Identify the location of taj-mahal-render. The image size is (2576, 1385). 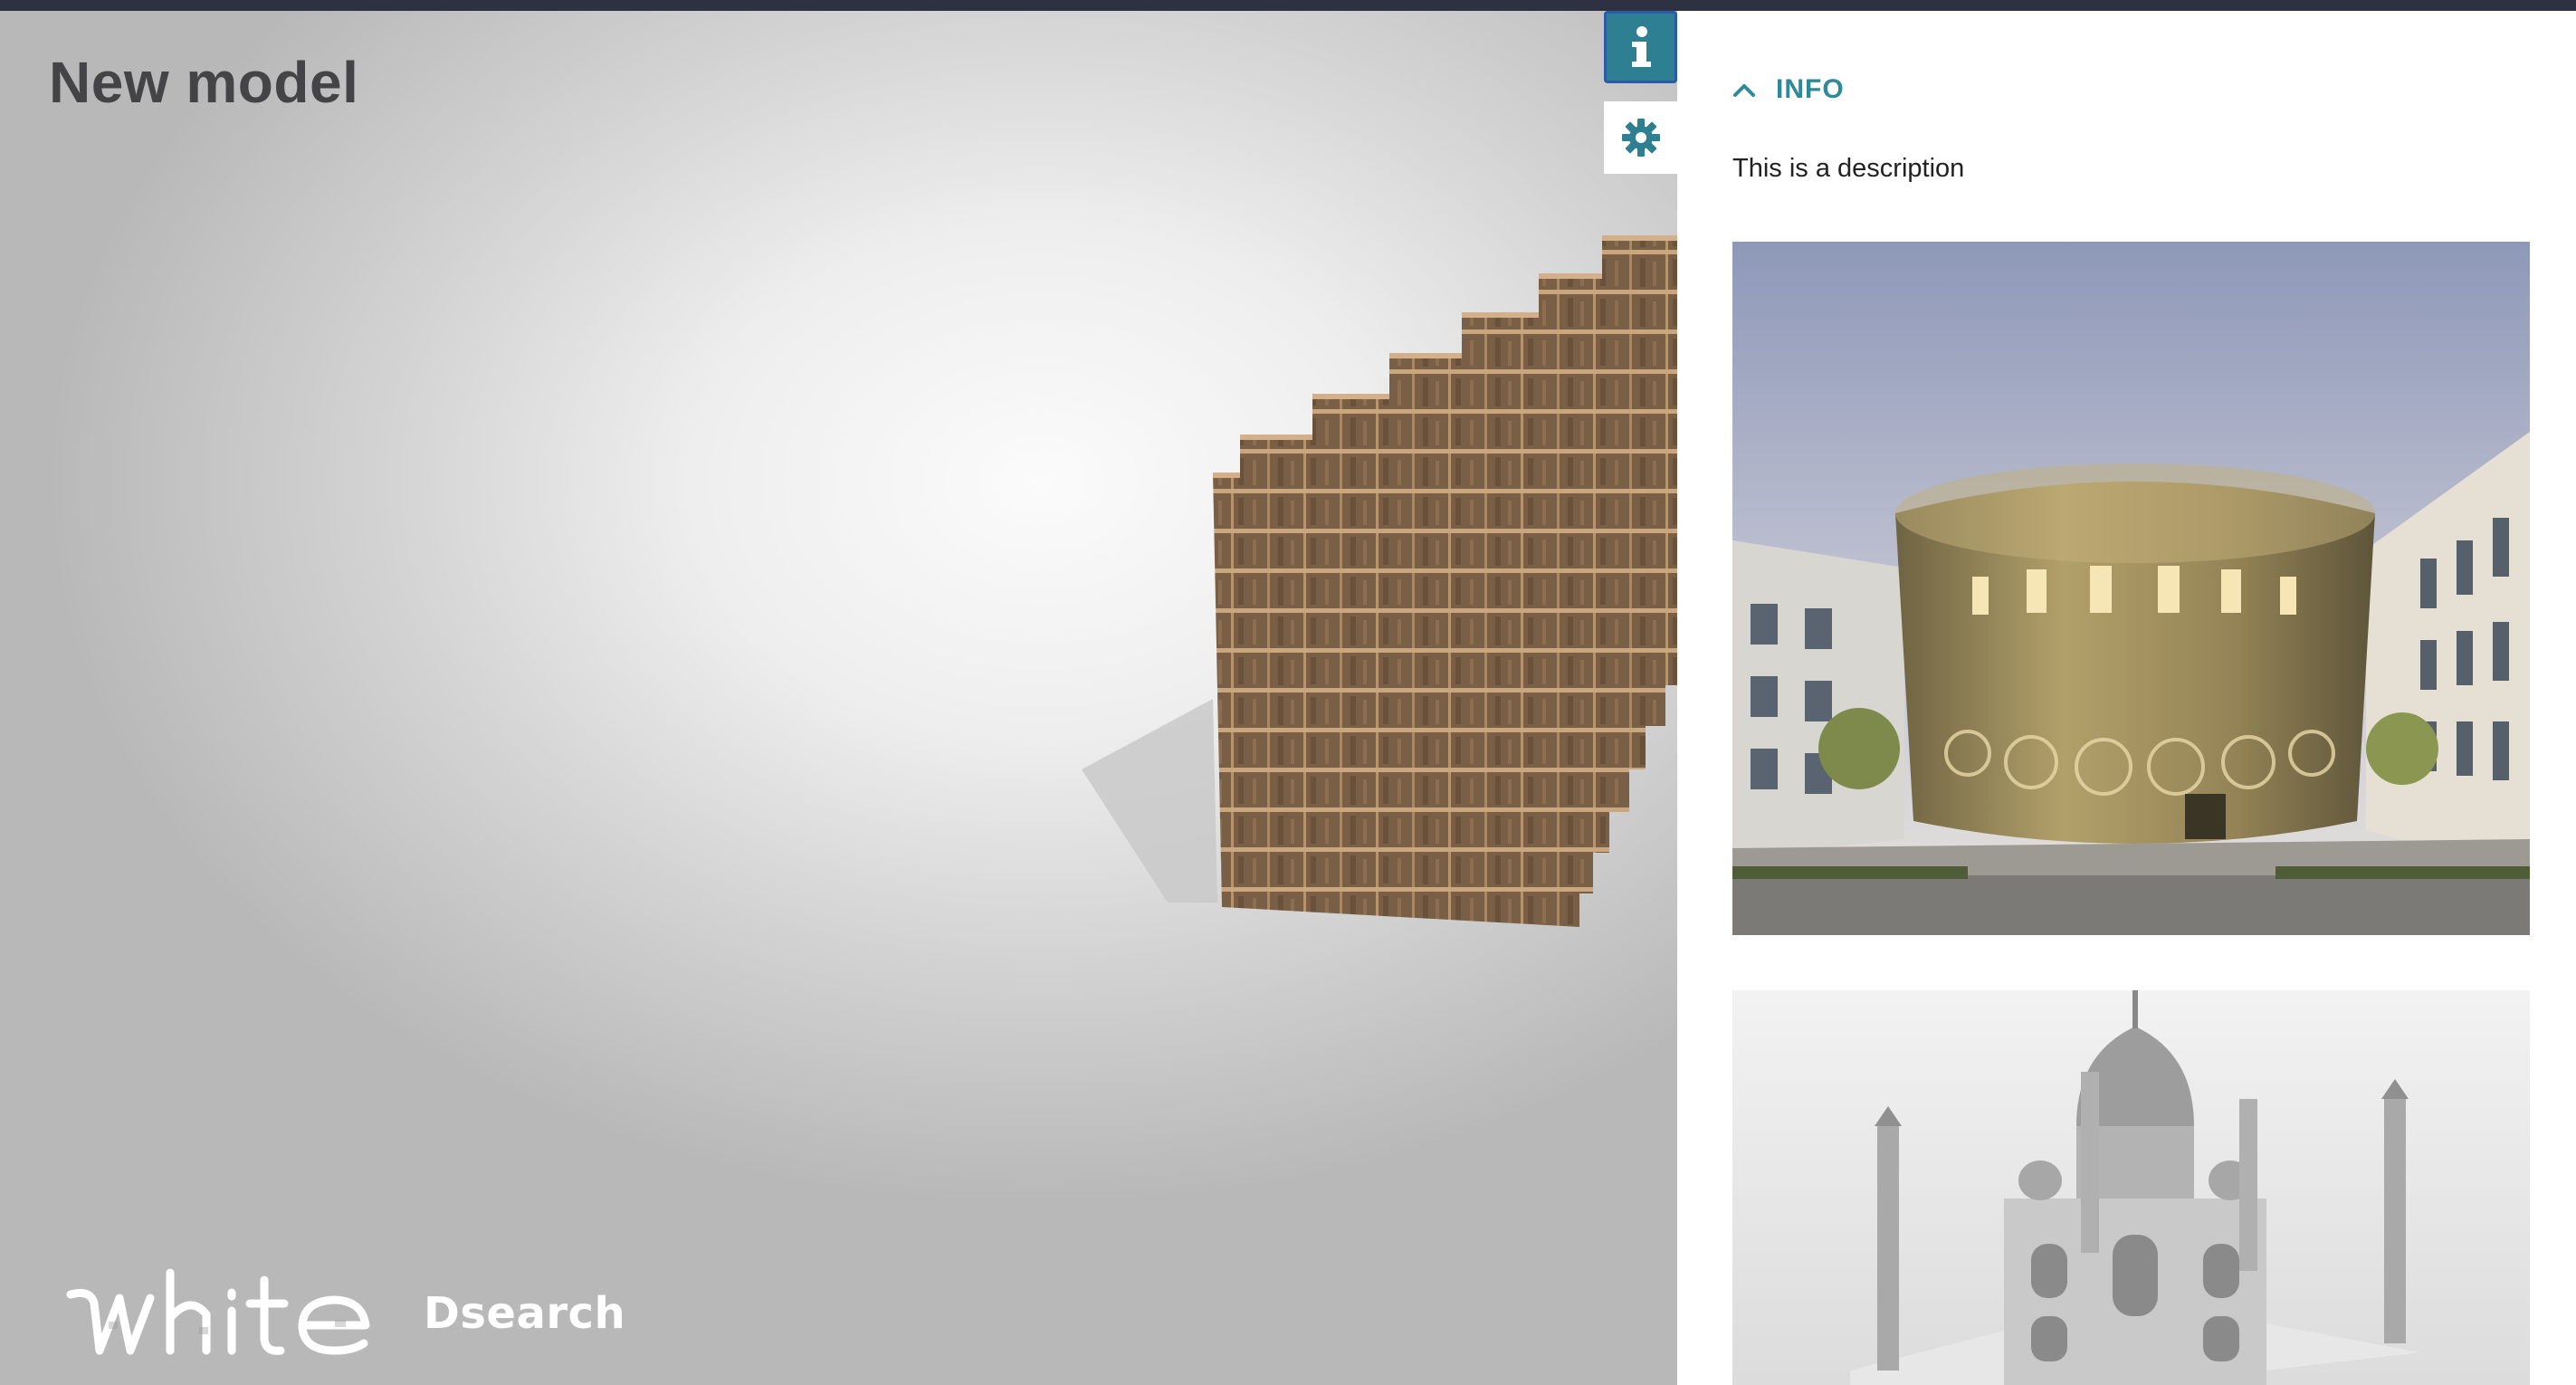
(2131, 1187).